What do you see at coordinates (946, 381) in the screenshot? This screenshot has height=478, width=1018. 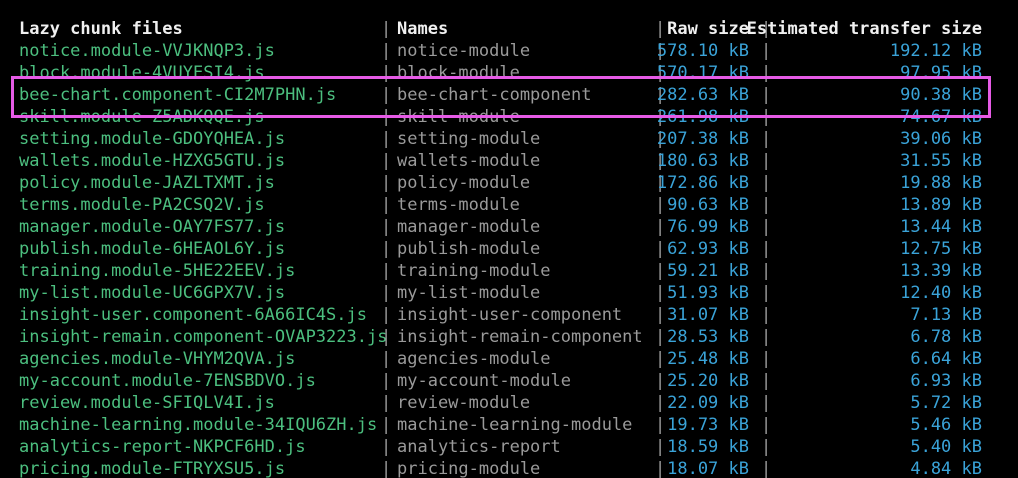 I see `estimated-transfer-size: 6.93 kB` at bounding box center [946, 381].